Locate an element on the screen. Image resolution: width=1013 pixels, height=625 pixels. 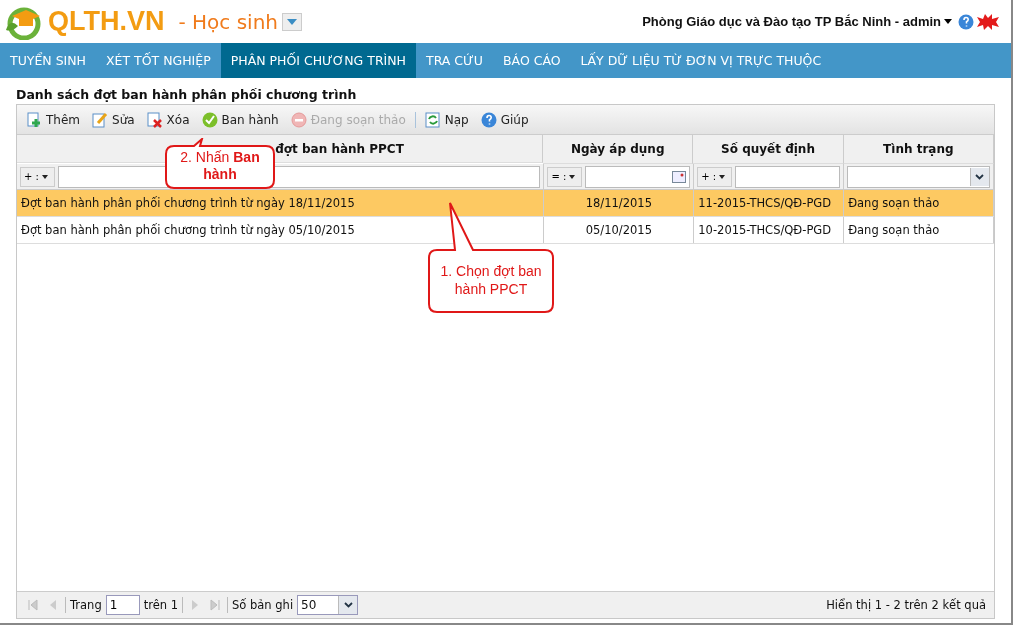
table-cell: Đợt ban hành phân phối chương trình từ ngày 18/11/2015 is located at coordinates (188, 203).